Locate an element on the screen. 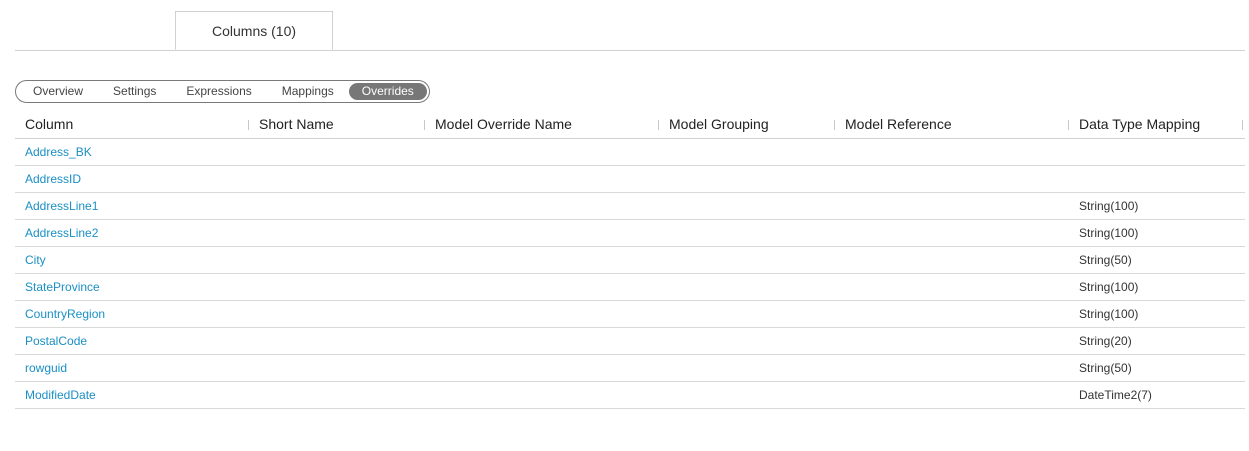 This screenshot has width=1249, height=451. header-model-grouping: Model Grouping is located at coordinates (719, 125).